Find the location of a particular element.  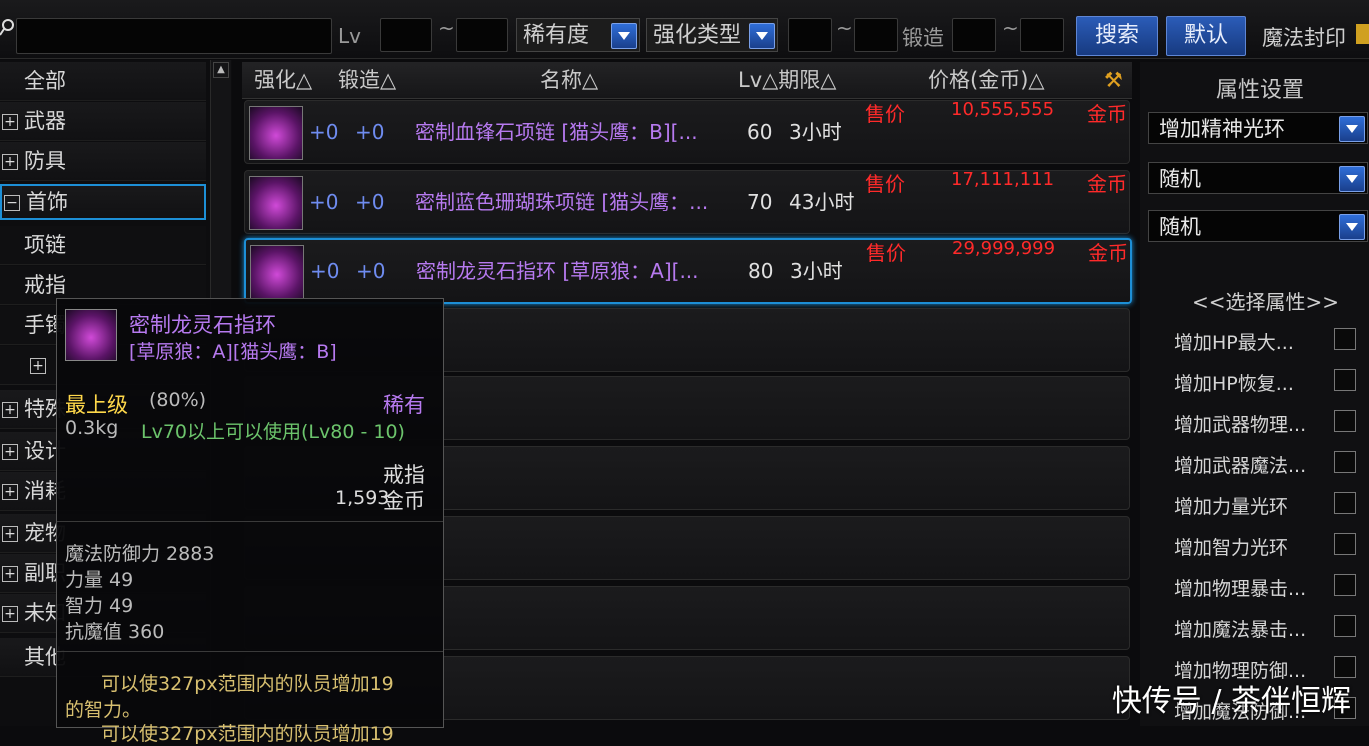

sidebar-item-label: 全部 is located at coordinates (45, 81).